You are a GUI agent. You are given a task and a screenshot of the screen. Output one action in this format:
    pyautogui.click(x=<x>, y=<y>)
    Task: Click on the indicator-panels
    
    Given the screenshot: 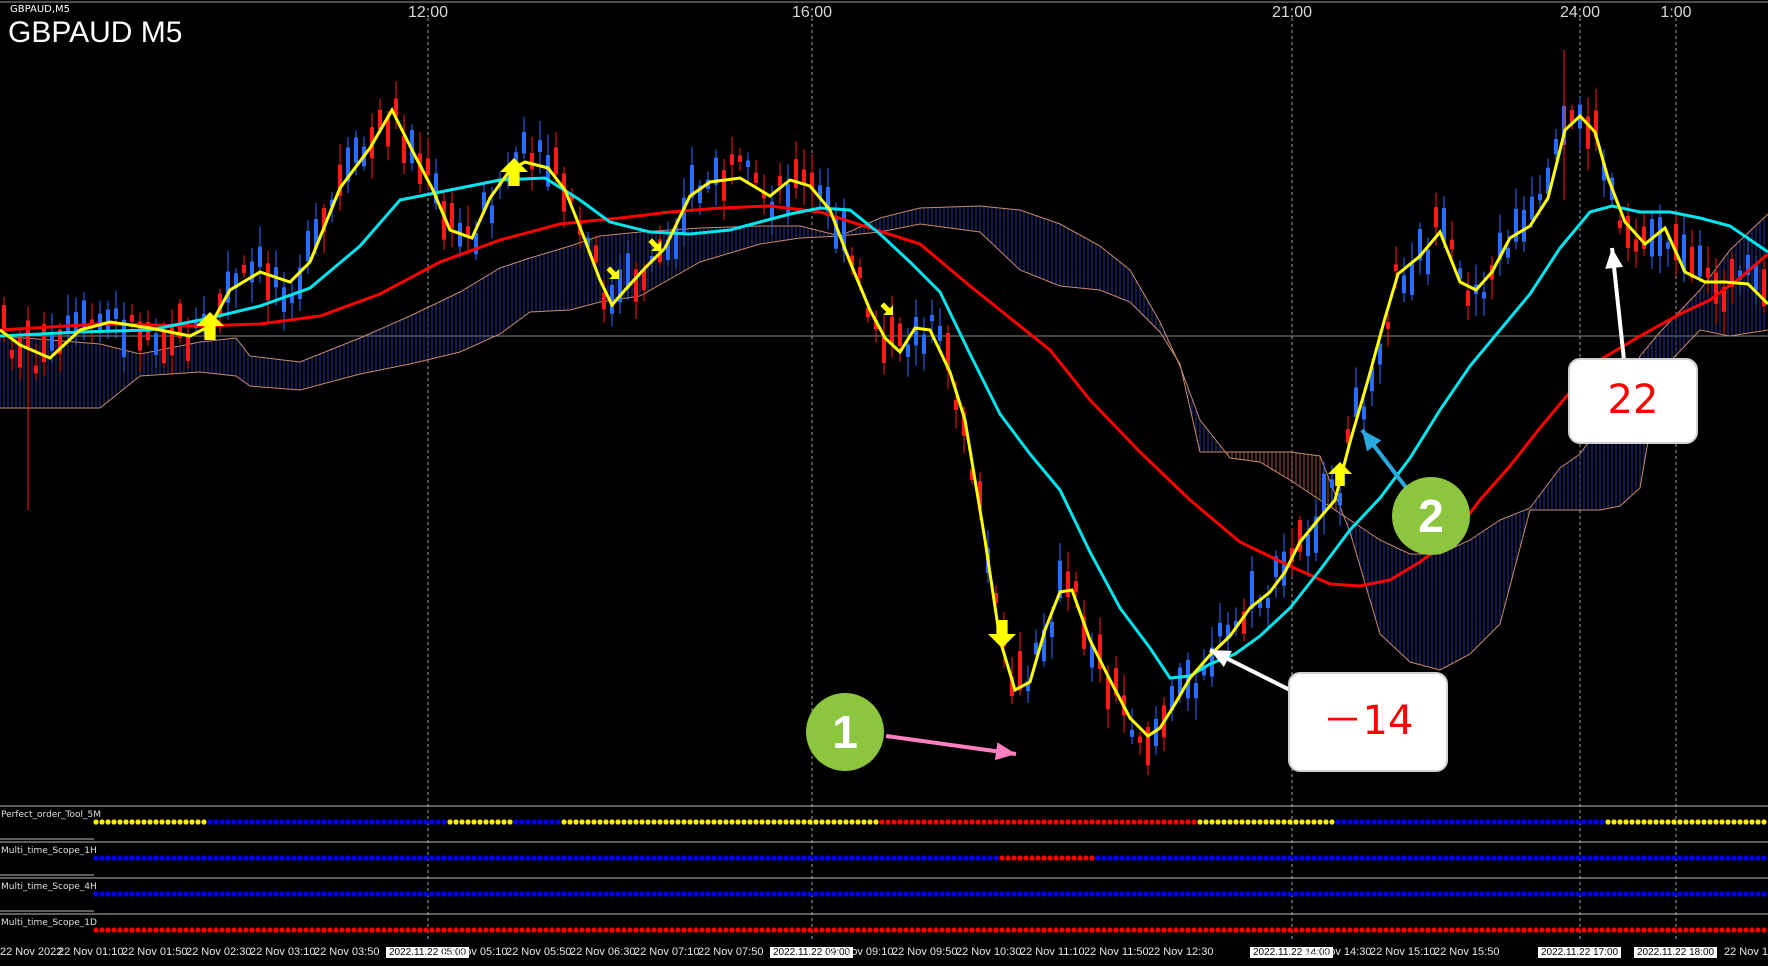 What is the action you would take?
    pyautogui.click(x=884, y=876)
    